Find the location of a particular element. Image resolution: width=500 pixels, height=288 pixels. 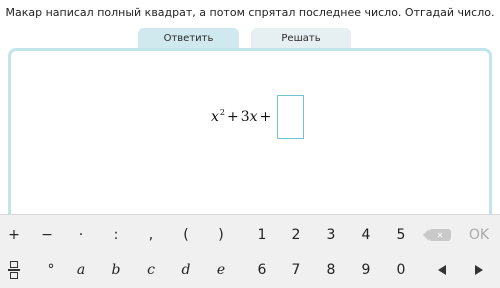

arrow-left-icon is located at coordinates (442, 270).